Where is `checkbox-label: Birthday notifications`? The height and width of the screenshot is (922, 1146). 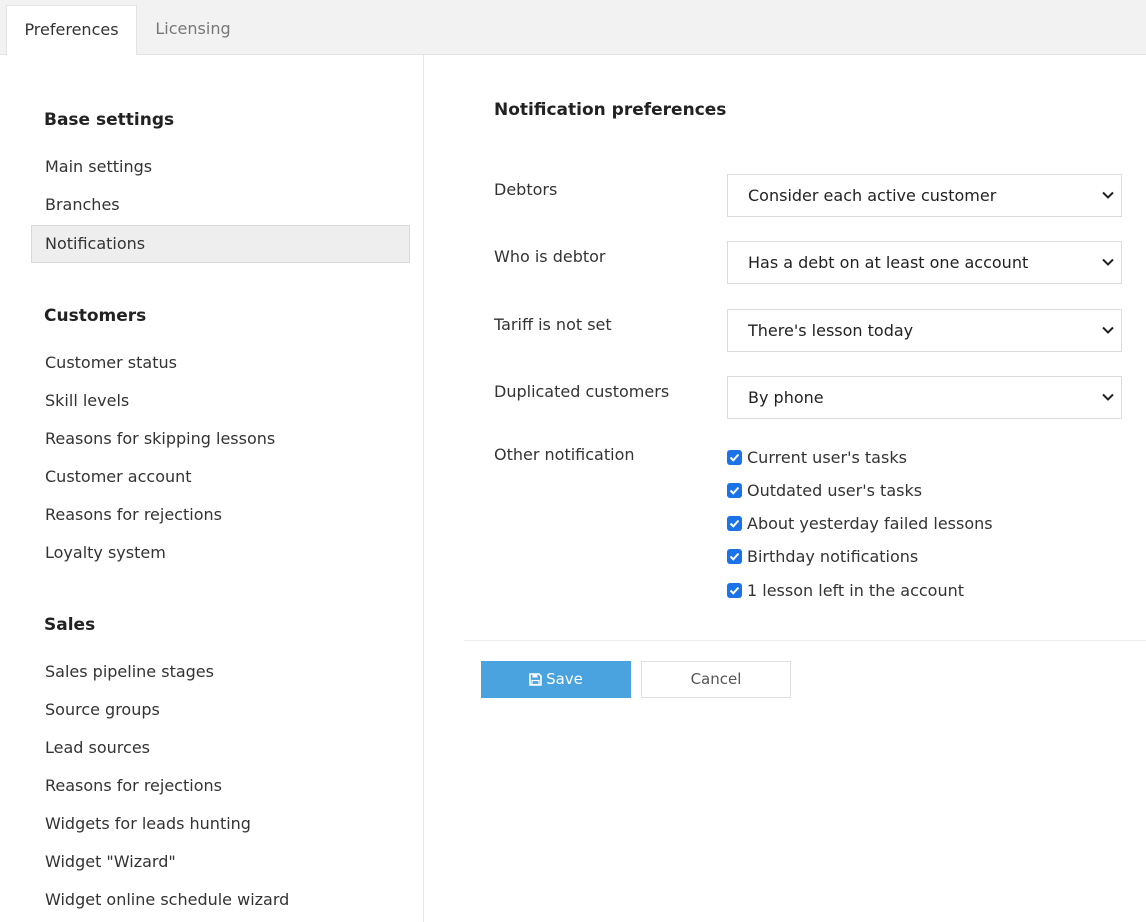
checkbox-label: Birthday notifications is located at coordinates (833, 556).